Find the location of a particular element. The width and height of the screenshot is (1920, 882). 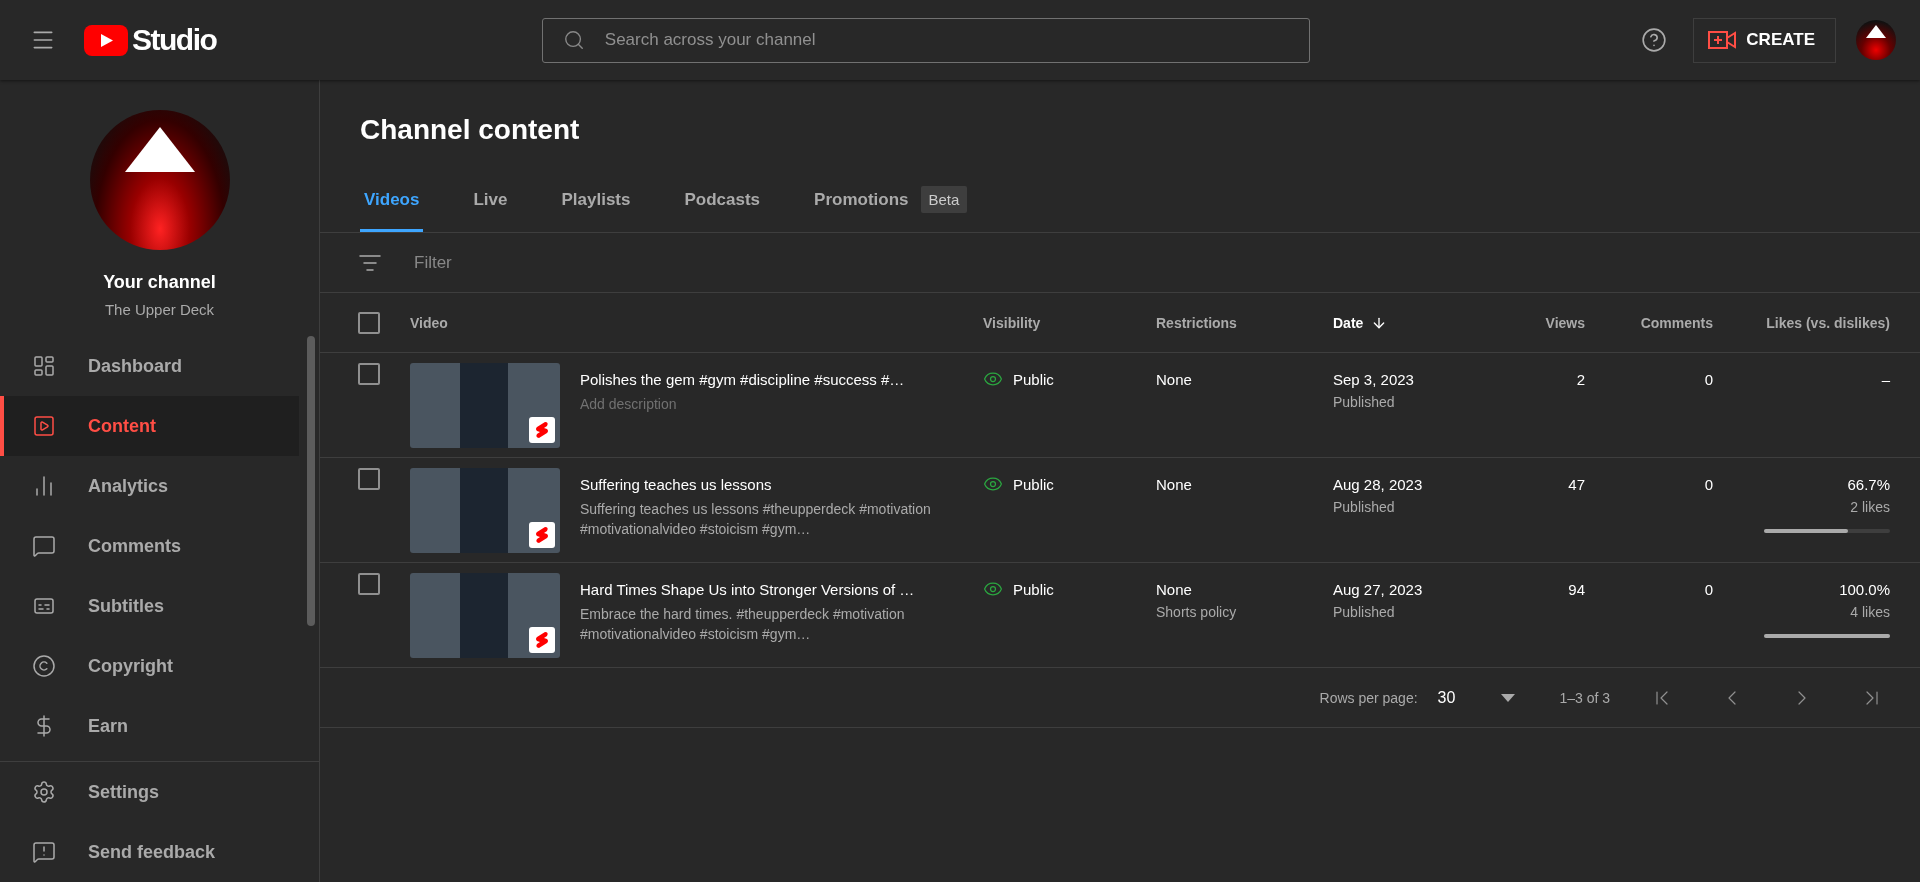

likes-count: 4 likes is located at coordinates (1870, 612).